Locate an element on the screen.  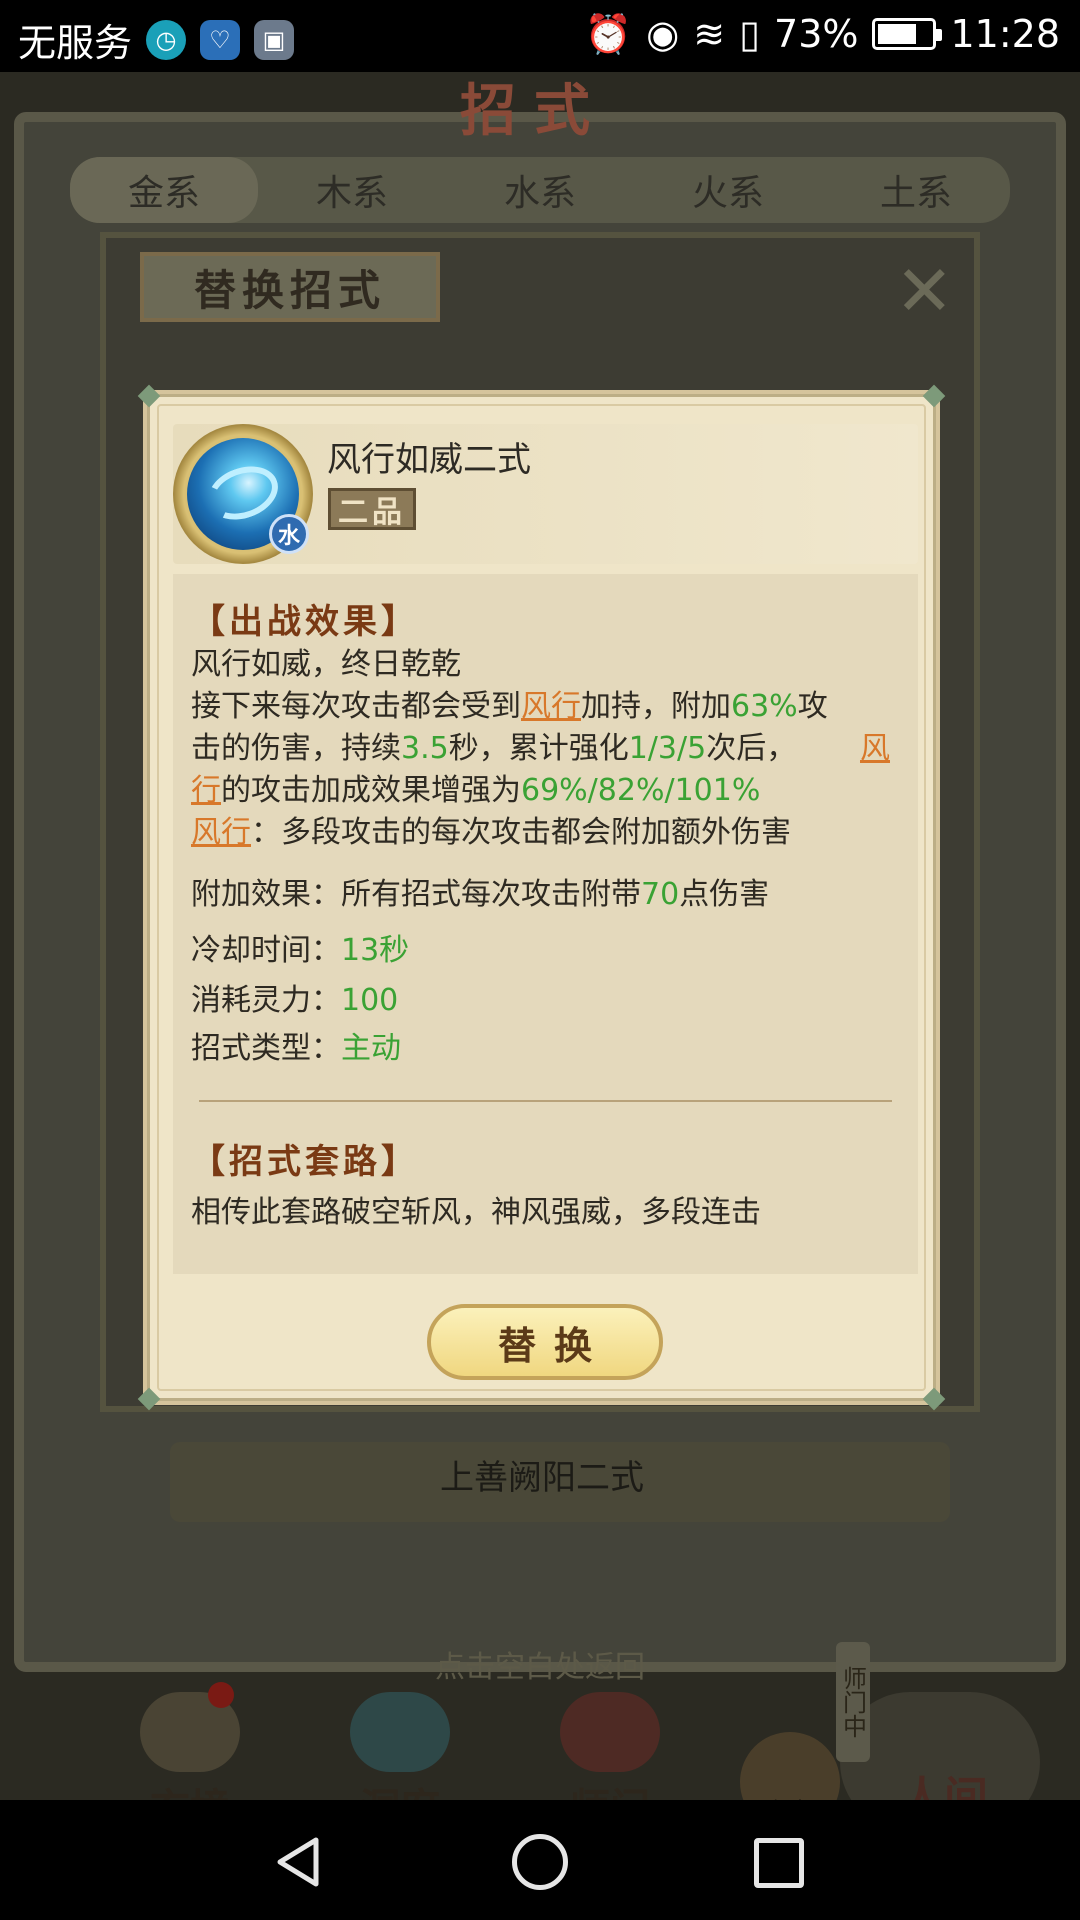
battery-icon is located at coordinates (907, 34).